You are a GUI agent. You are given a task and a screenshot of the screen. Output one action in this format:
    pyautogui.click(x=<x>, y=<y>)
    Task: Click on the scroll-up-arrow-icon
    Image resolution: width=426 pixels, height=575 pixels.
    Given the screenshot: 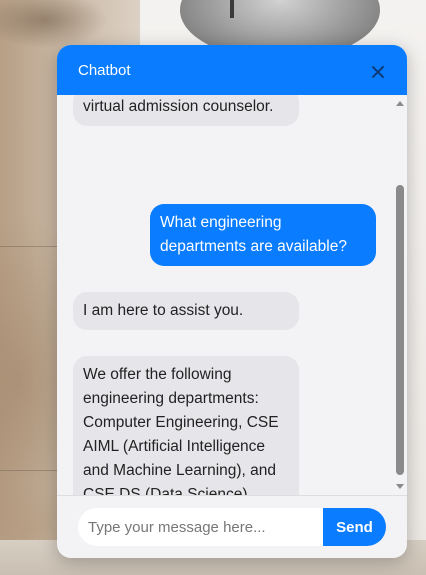 What is the action you would take?
    pyautogui.click(x=400, y=103)
    